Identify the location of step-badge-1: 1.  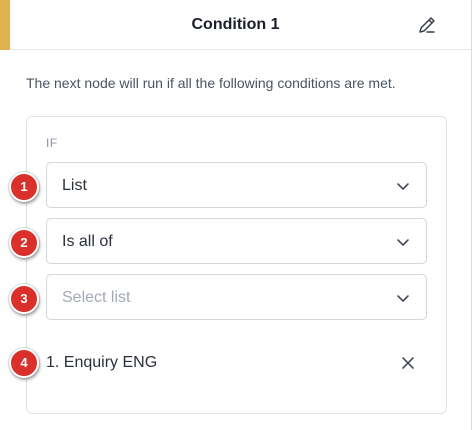
(24, 187).